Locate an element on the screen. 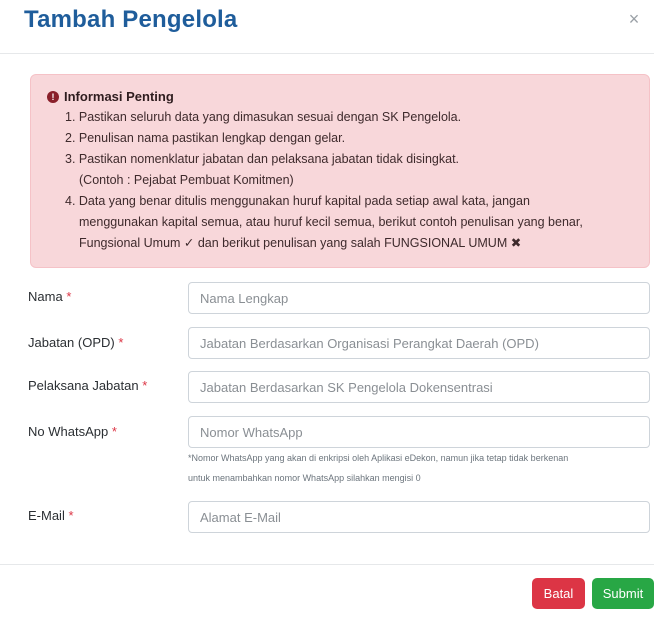 The image size is (654, 618). email-label: E-Mail * is located at coordinates (51, 515).